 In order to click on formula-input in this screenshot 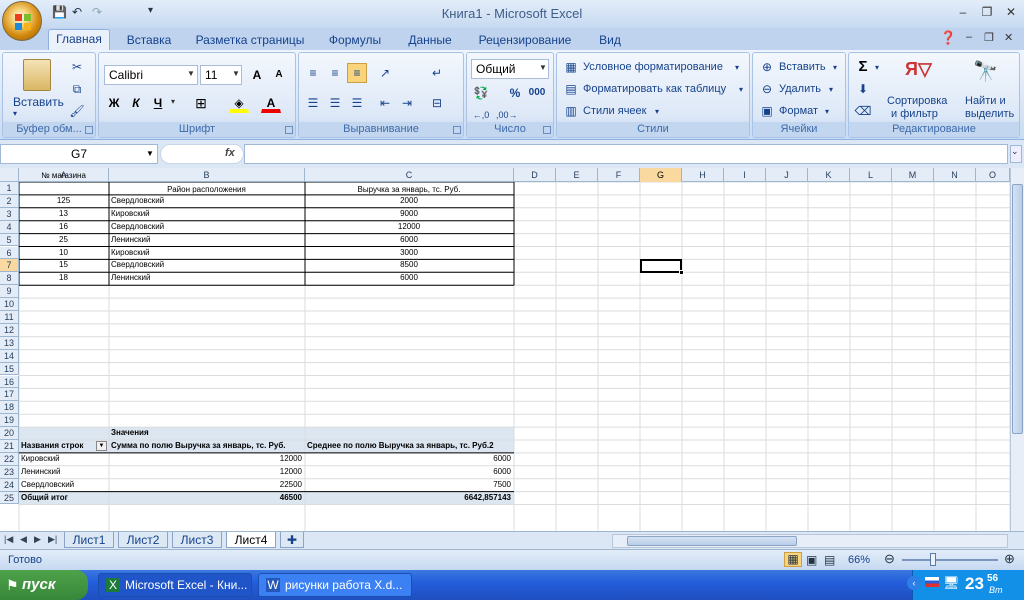, I will do `click(626, 154)`.